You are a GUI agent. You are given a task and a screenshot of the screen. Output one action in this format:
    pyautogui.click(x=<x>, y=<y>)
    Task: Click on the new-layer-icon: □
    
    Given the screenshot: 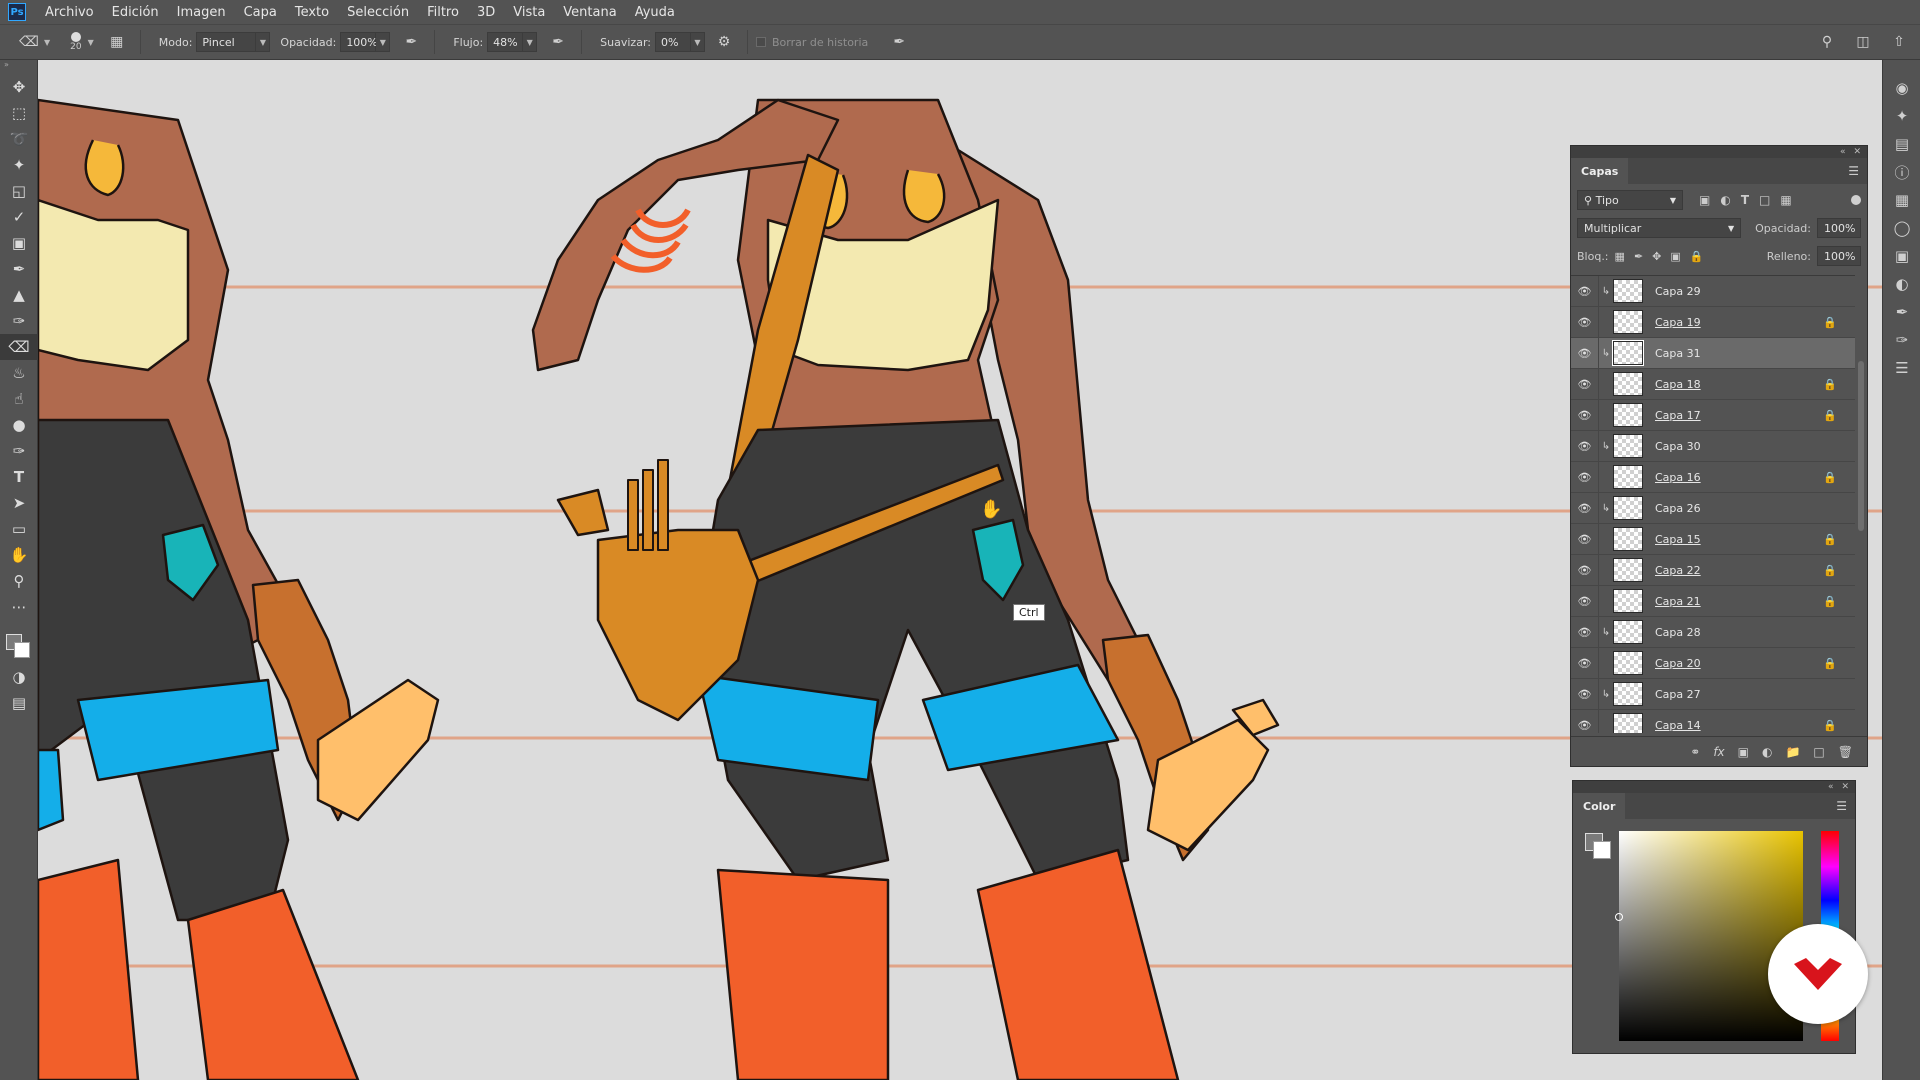 What is the action you would take?
    pyautogui.click(x=1818, y=752)
    